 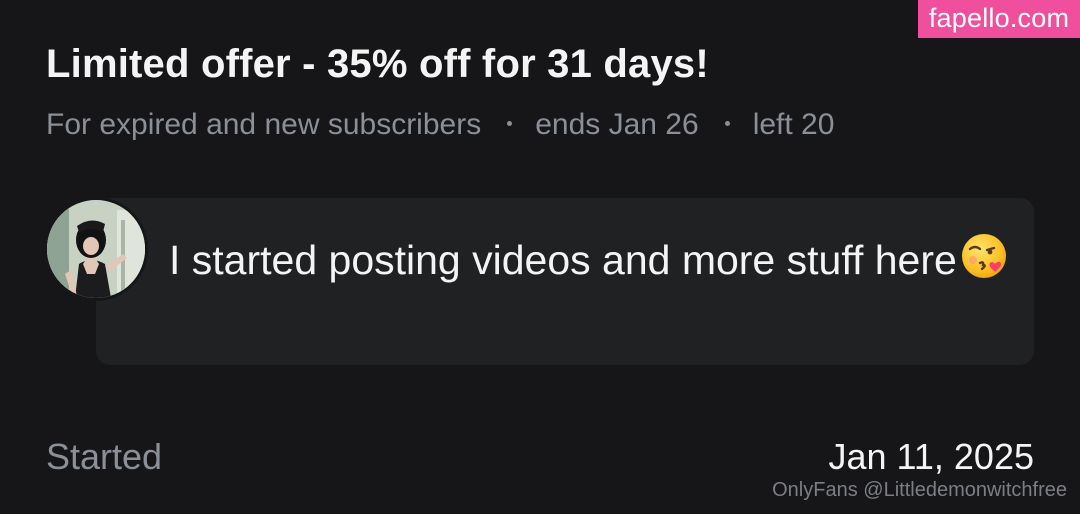 I want to click on offer-audience: For expired and new subscribers, so click(x=264, y=124).